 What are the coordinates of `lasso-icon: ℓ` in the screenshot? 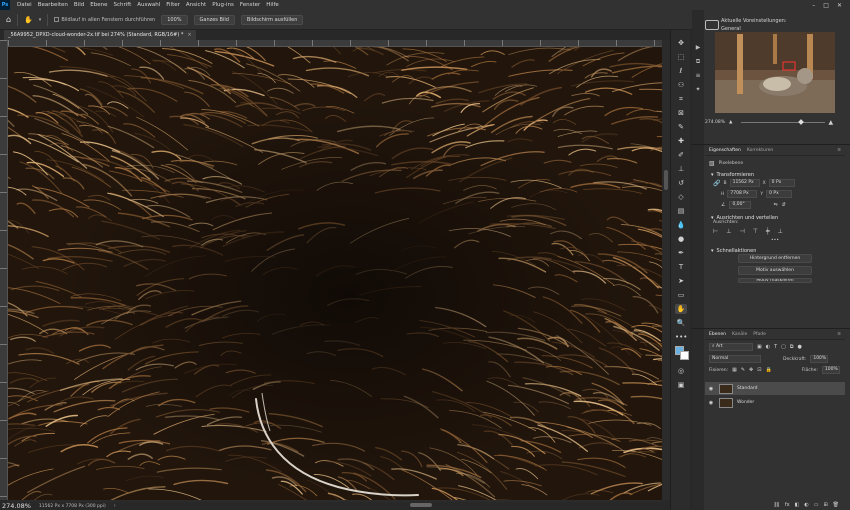 It's located at (681, 71).